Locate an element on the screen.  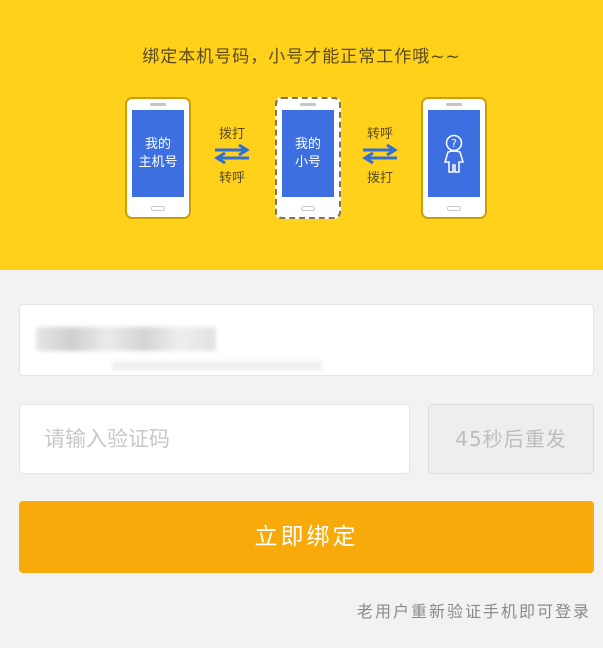
call-forward-arrows: 拨打 转呼 is located at coordinates (232, 154).